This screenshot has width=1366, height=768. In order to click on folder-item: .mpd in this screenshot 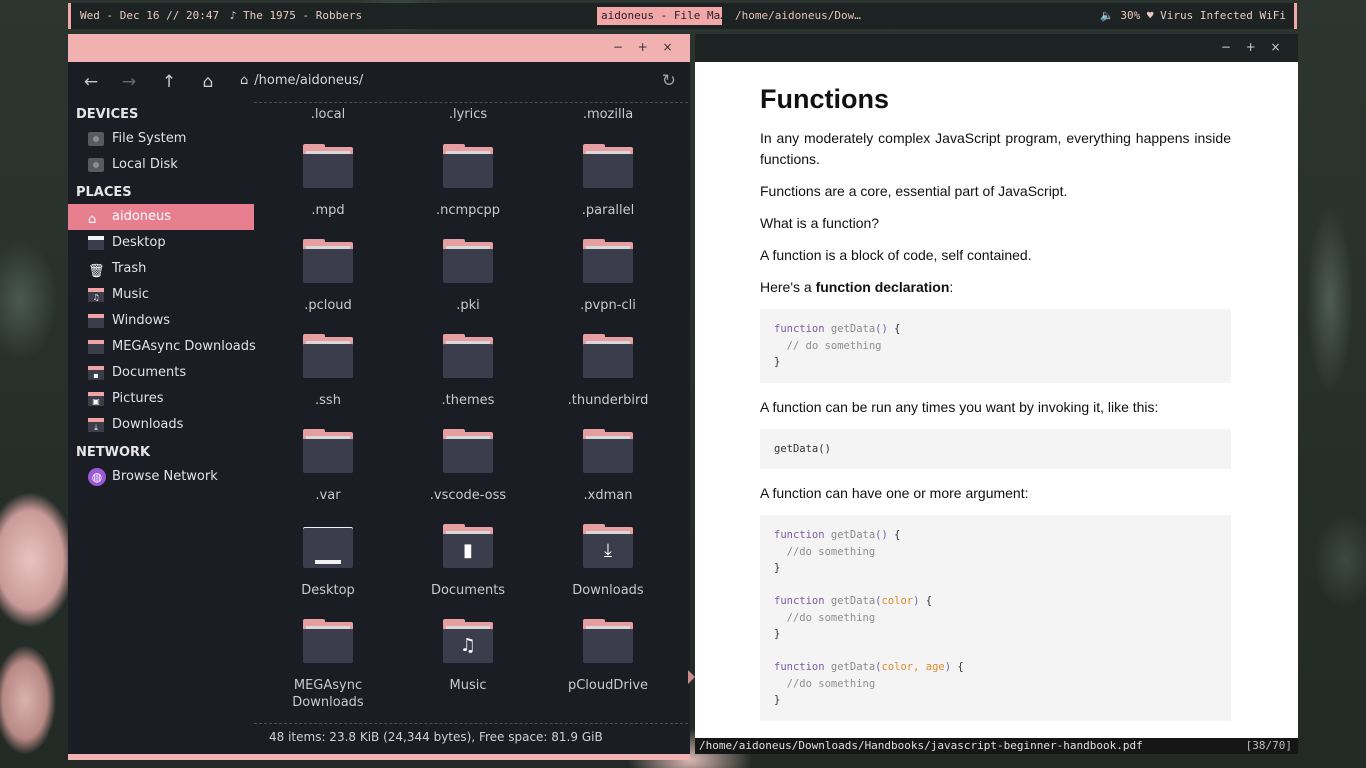, I will do `click(328, 181)`.